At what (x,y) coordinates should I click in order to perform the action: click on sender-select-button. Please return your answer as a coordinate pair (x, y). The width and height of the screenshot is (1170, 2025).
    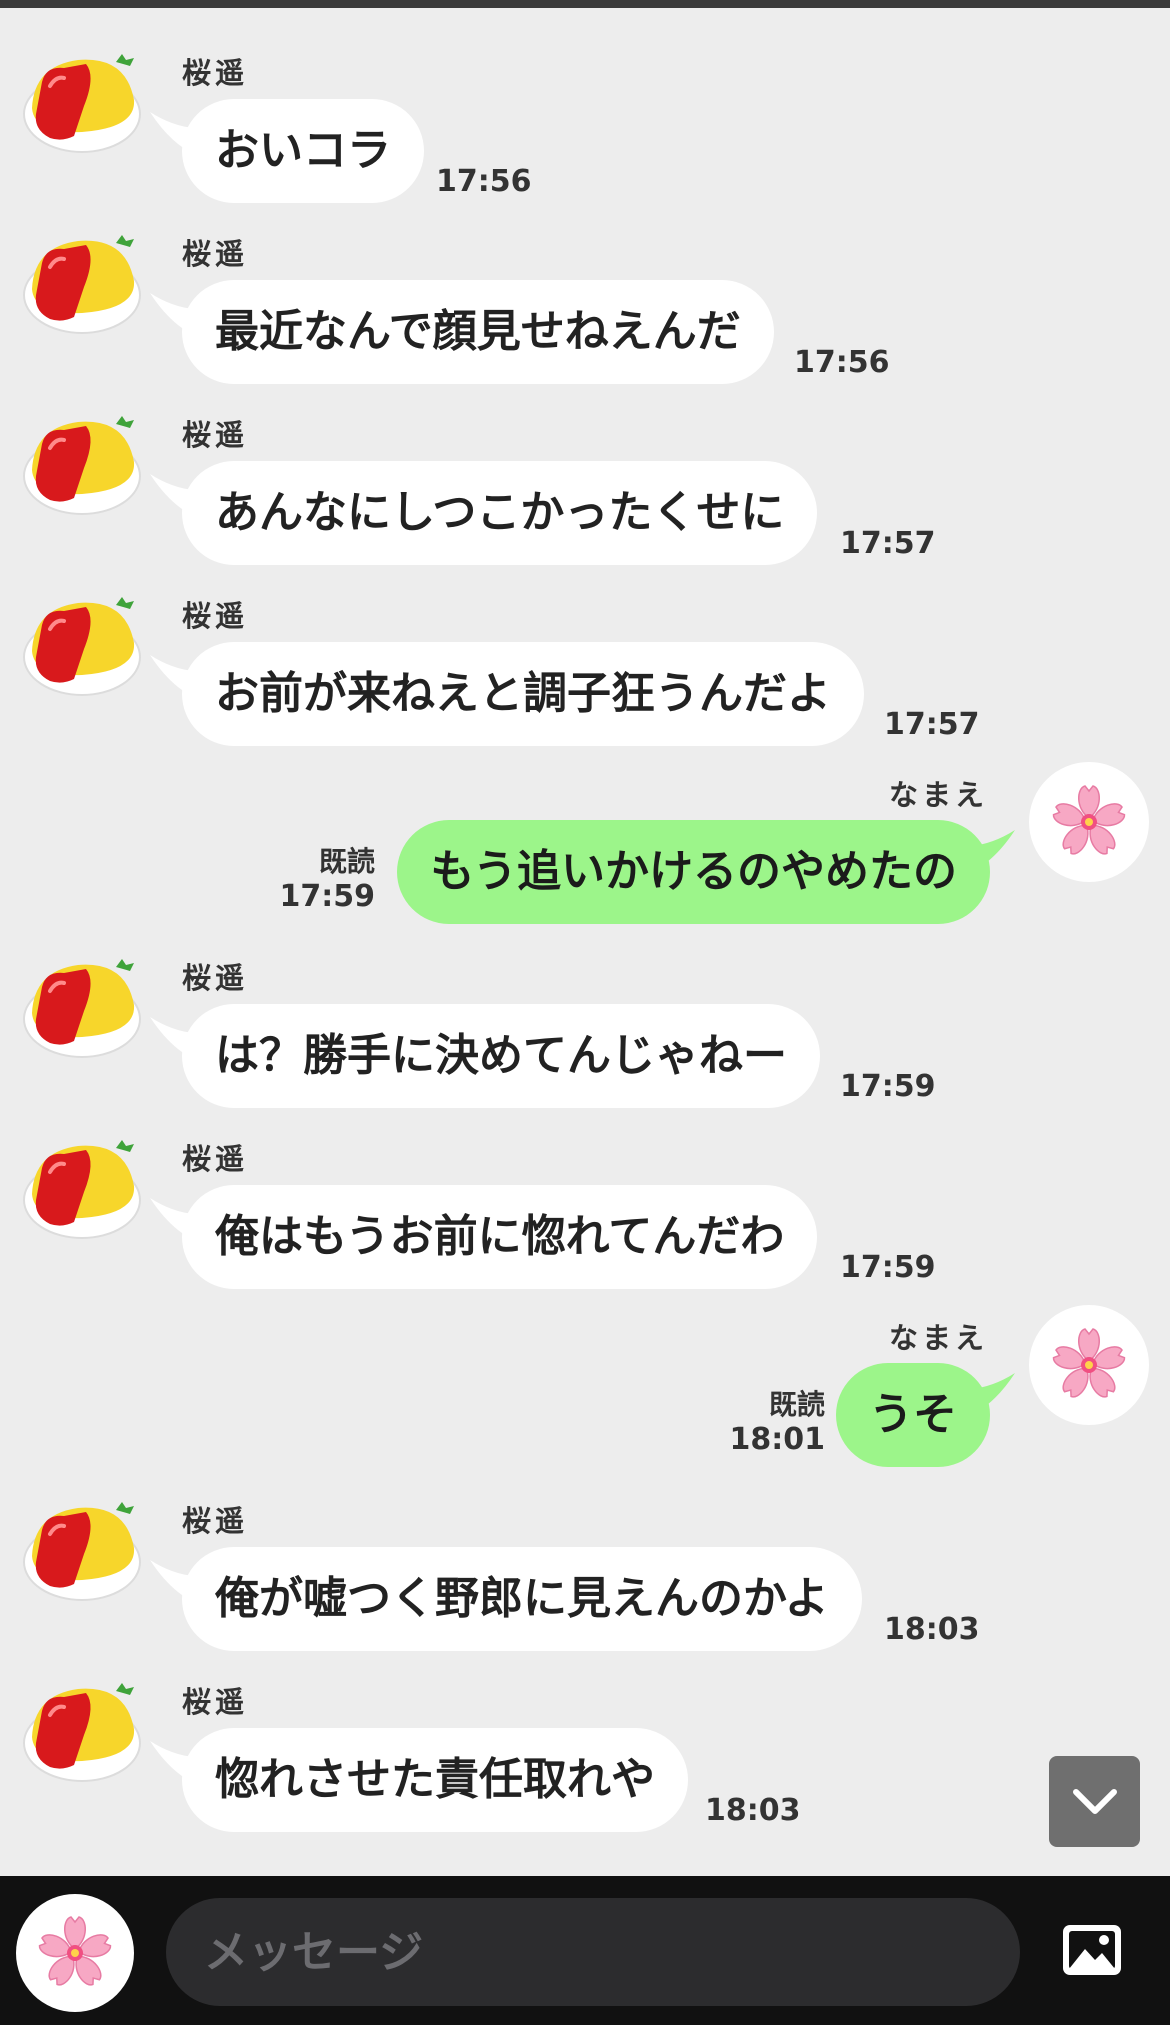
    Looking at the image, I should click on (75, 1953).